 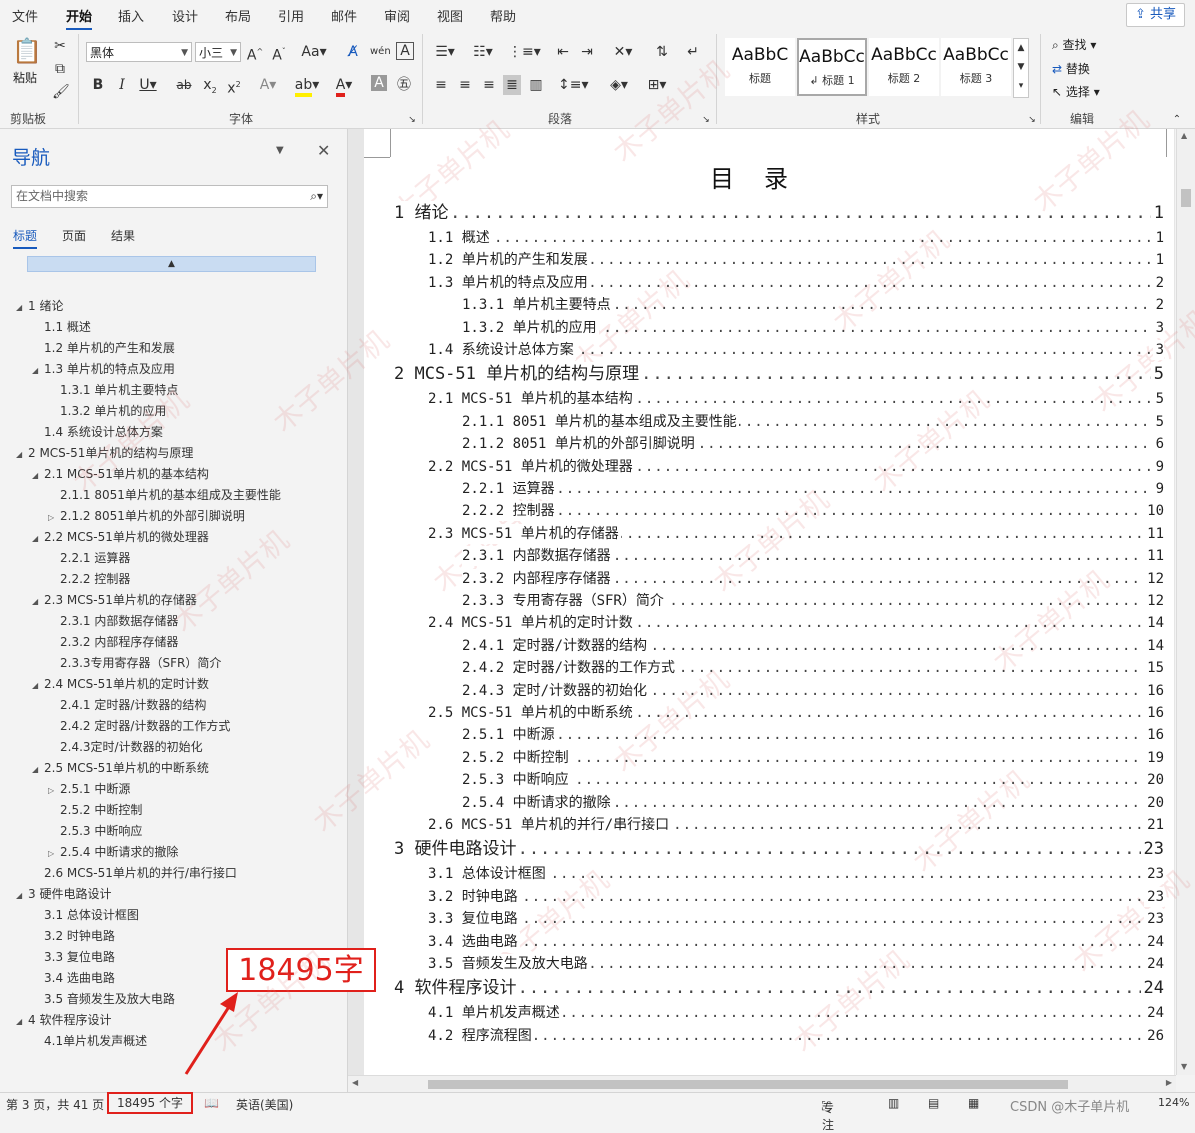 I want to click on print-layout-icon: ▤, so click(x=933, y=1103).